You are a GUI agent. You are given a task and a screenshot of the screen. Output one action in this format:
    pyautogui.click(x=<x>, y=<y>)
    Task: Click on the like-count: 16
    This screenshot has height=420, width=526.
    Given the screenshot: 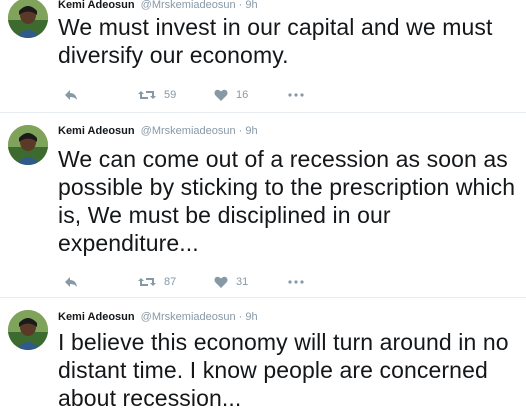 What is the action you would take?
    pyautogui.click(x=242, y=95)
    